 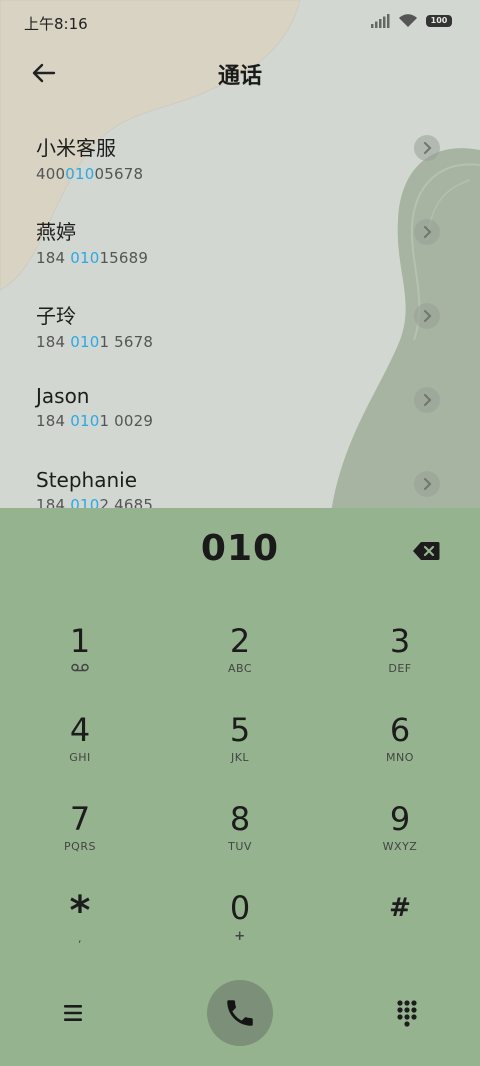 What do you see at coordinates (240, 819) in the screenshot?
I see `key-digit: 8` at bounding box center [240, 819].